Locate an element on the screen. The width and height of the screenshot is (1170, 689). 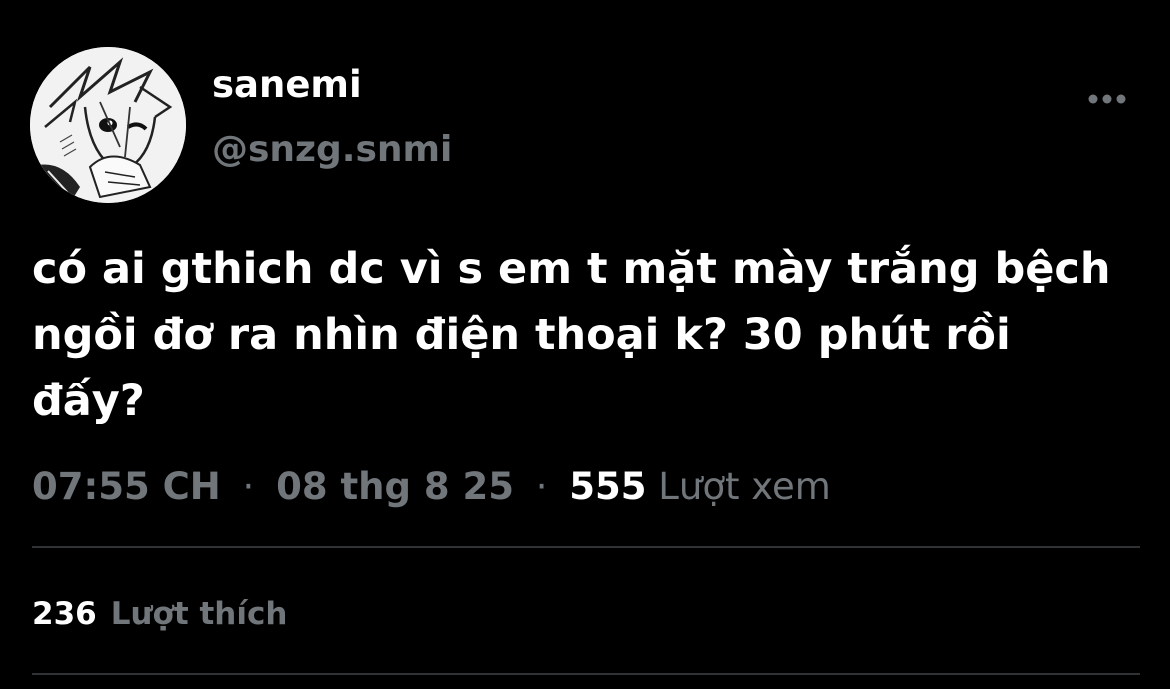
avatar-image is located at coordinates (108, 125).